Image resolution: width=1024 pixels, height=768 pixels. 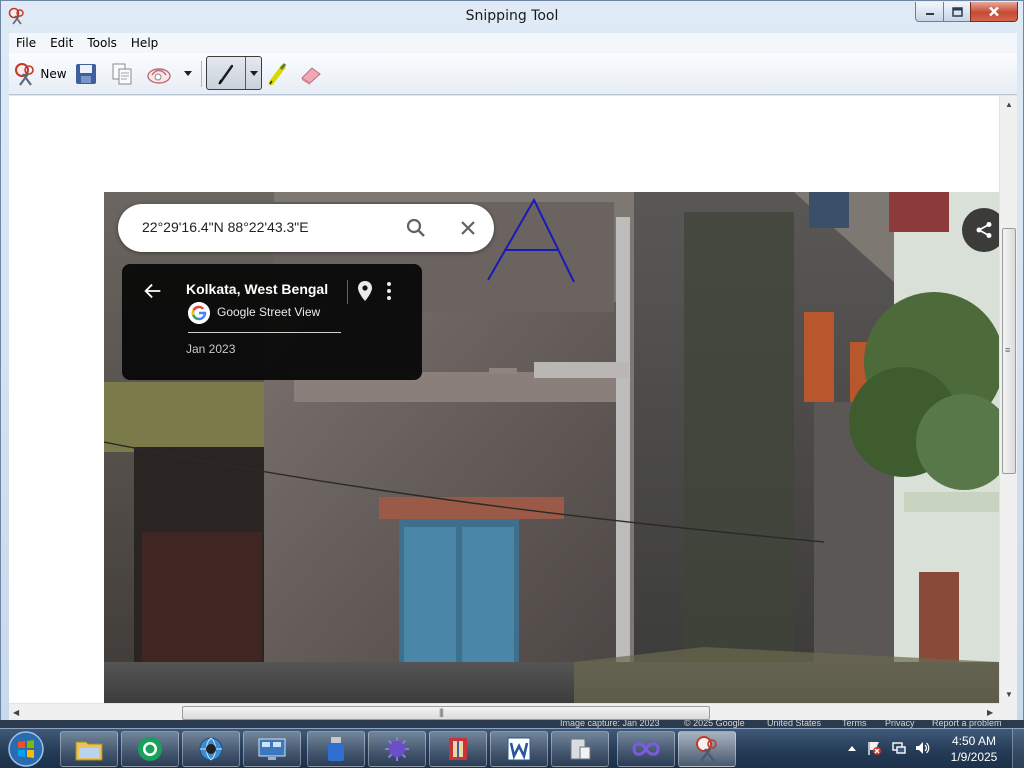 What do you see at coordinates (25, 74) in the screenshot?
I see `new-snip-icon` at bounding box center [25, 74].